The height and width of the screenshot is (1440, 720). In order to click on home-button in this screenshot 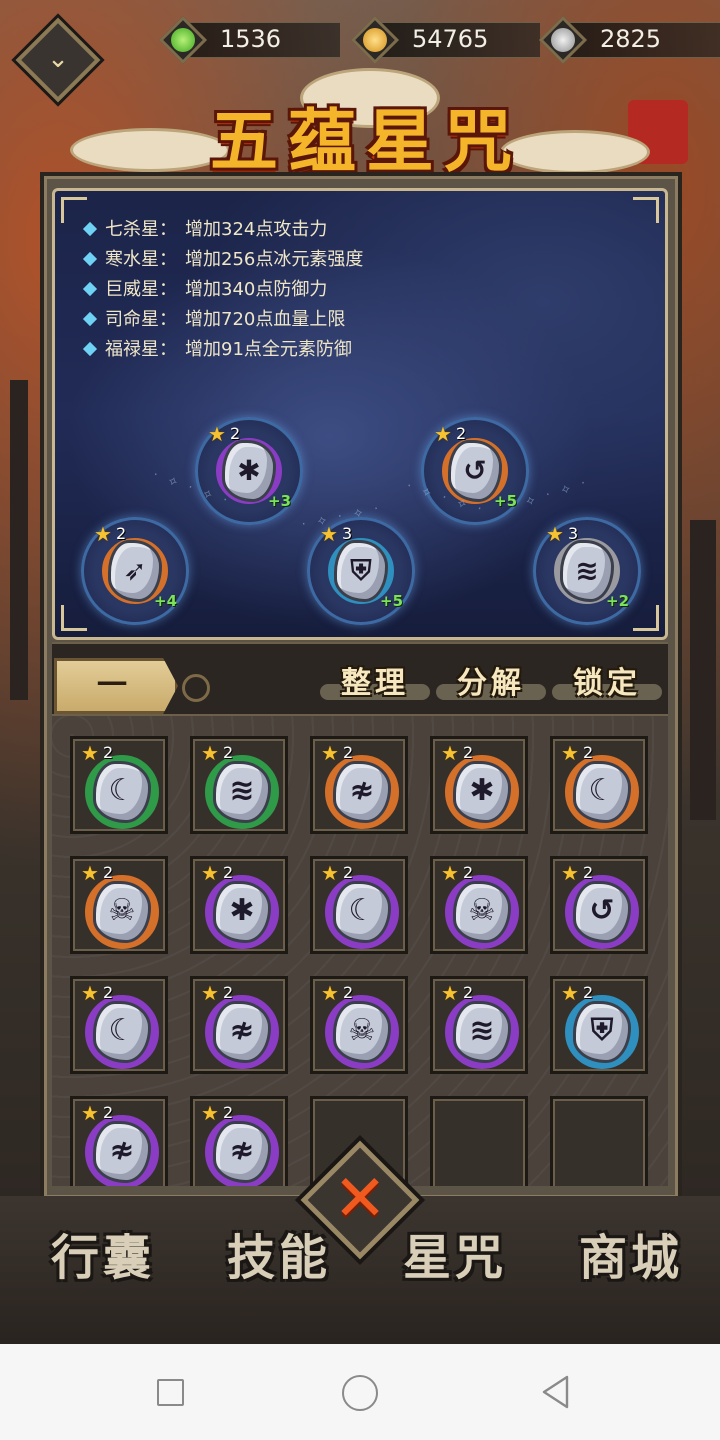, I will do `click(360, 1393)`.